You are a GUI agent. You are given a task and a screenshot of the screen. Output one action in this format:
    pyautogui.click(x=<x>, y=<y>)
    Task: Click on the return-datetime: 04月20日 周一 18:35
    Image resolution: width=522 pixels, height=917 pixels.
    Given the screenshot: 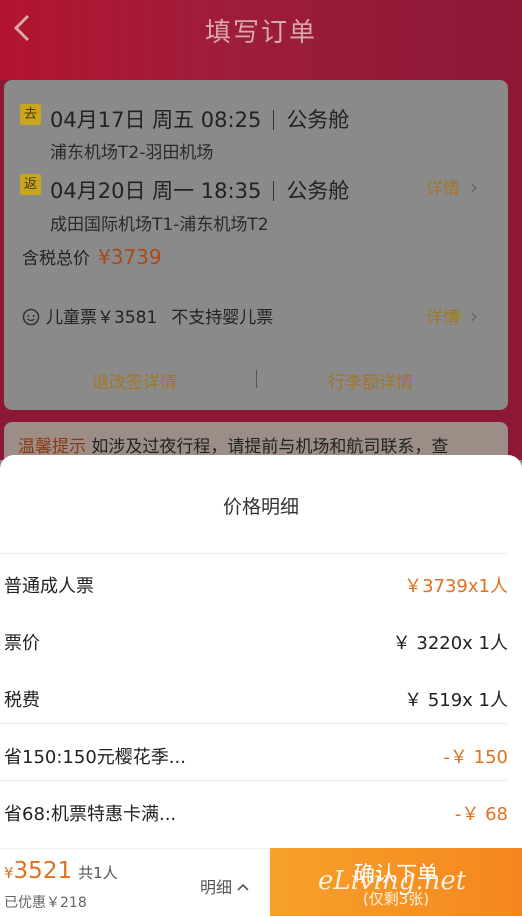 What is the action you would take?
    pyautogui.click(x=156, y=191)
    